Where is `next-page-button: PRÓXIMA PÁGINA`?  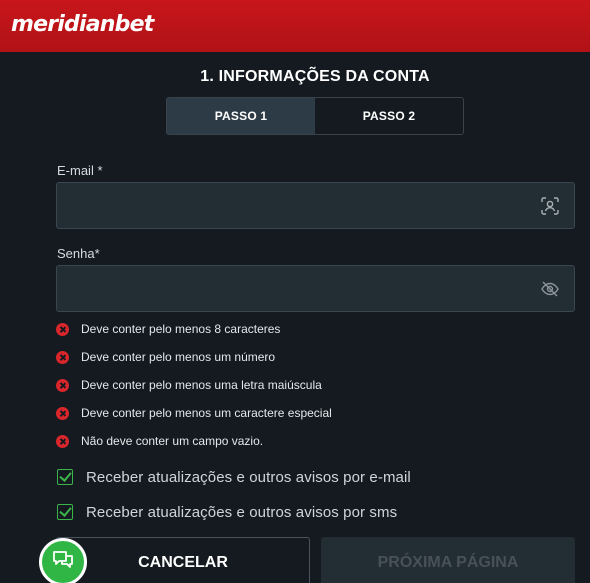
next-page-button: PRÓXIMA PÁGINA is located at coordinates (448, 560).